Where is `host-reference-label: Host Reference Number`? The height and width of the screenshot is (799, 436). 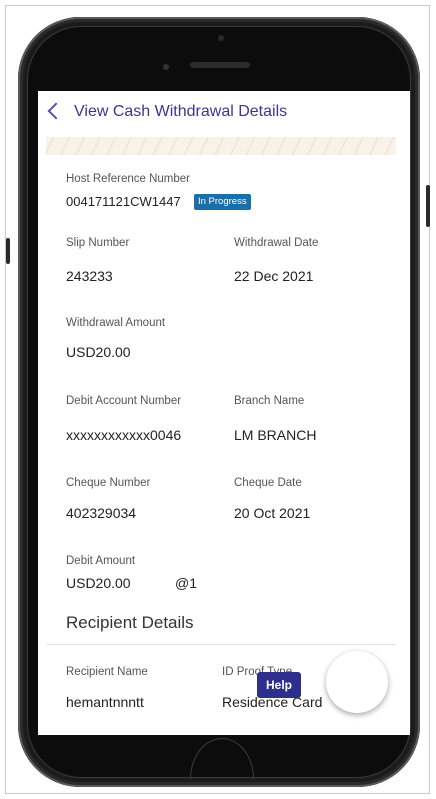
host-reference-label: Host Reference Number is located at coordinates (128, 179).